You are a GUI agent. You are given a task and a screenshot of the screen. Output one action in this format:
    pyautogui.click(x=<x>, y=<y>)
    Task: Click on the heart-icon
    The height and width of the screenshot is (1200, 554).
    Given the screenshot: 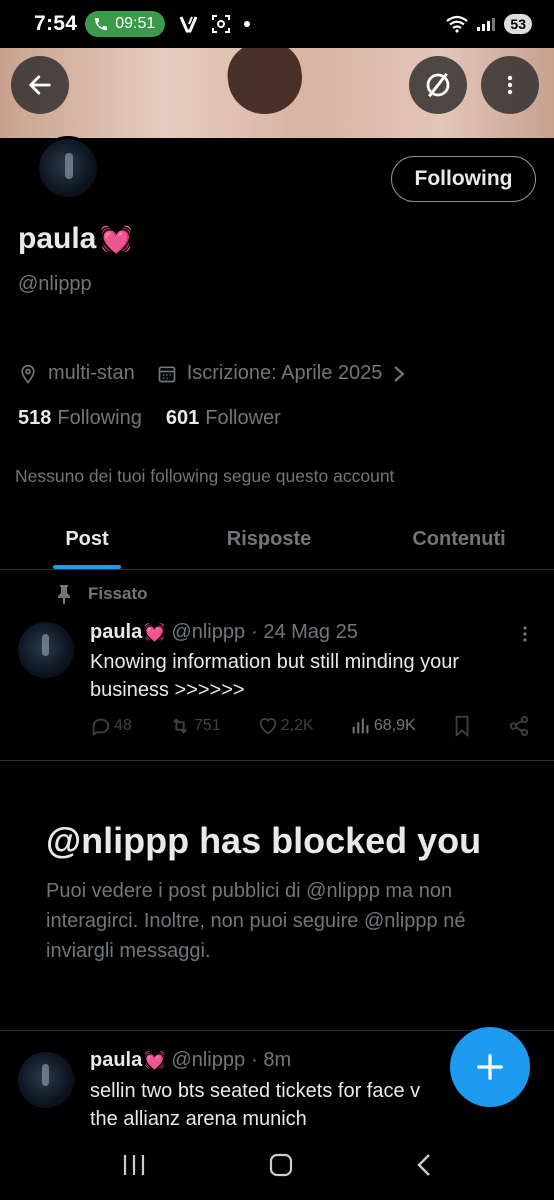 What is the action you would take?
    pyautogui.click(x=268, y=726)
    